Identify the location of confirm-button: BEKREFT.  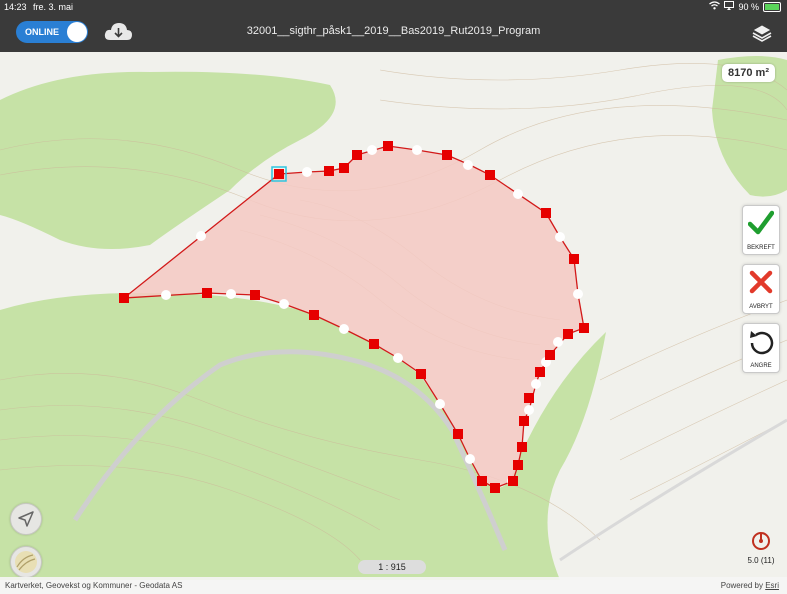
(761, 230).